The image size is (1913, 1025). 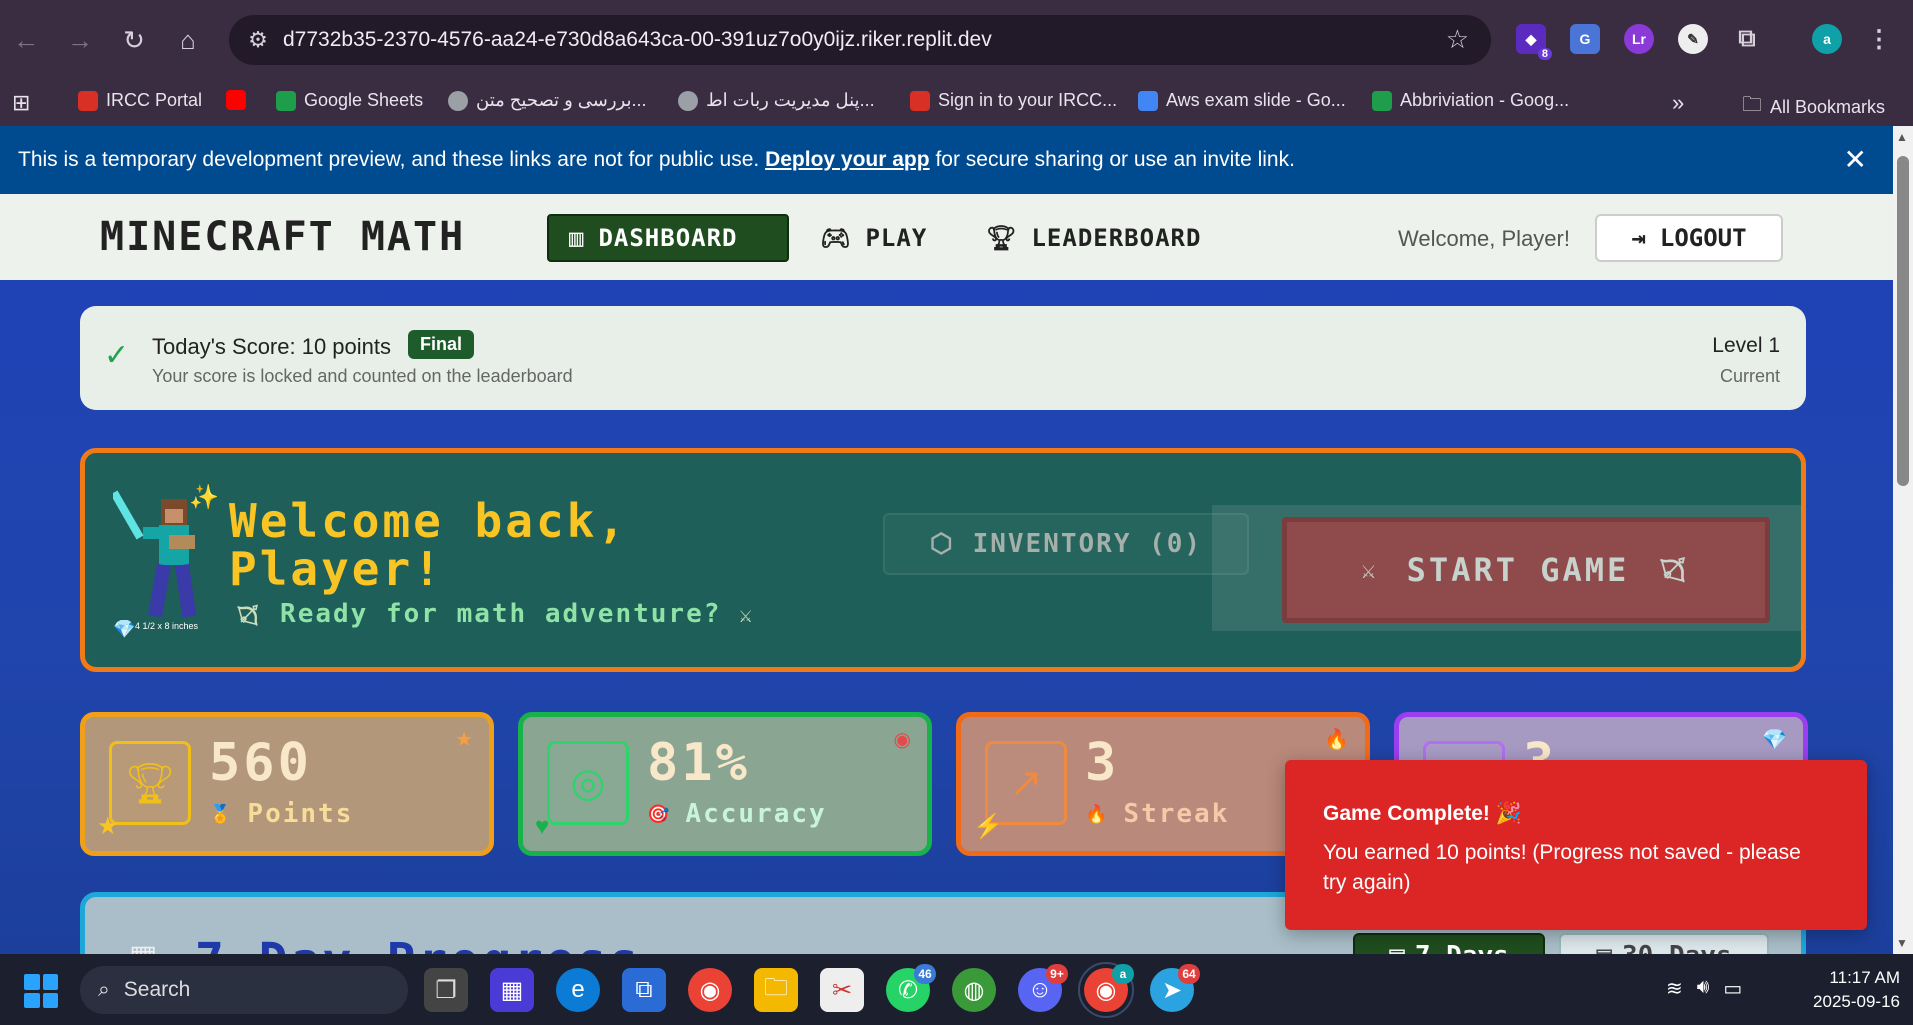 What do you see at coordinates (836, 238) in the screenshot?
I see `gamepad-icon: 🎮︎` at bounding box center [836, 238].